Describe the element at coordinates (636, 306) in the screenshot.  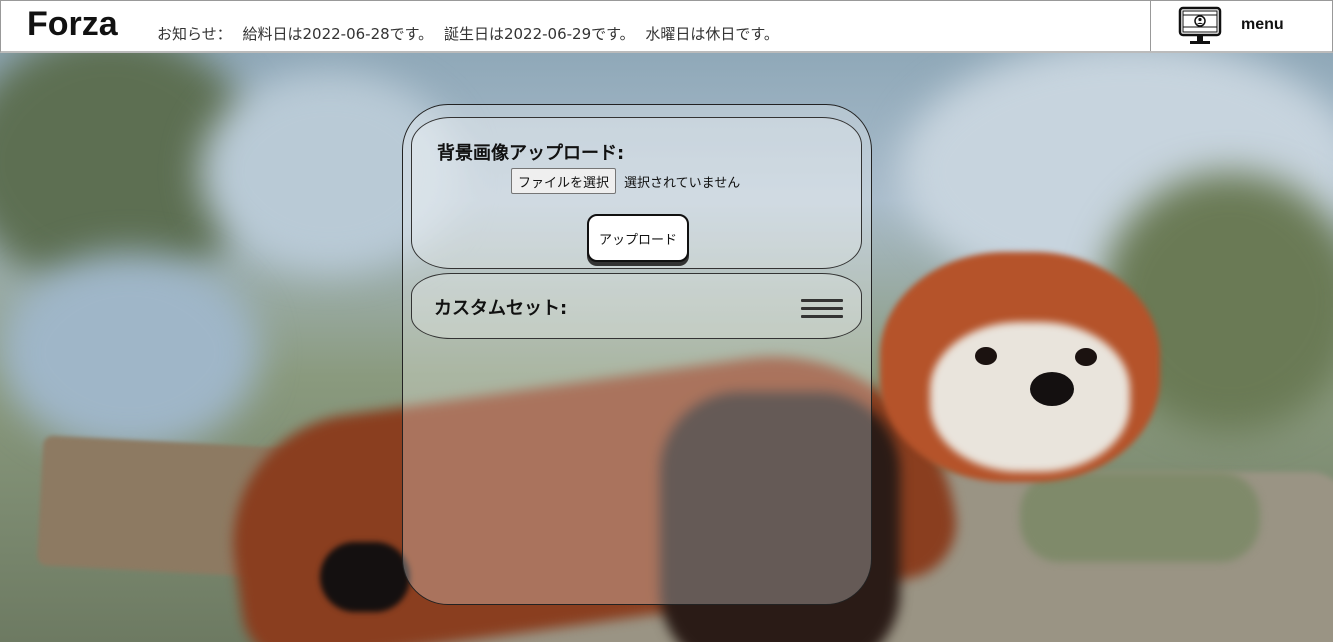
I see `custom-set-section: カスタムセット:` at that location.